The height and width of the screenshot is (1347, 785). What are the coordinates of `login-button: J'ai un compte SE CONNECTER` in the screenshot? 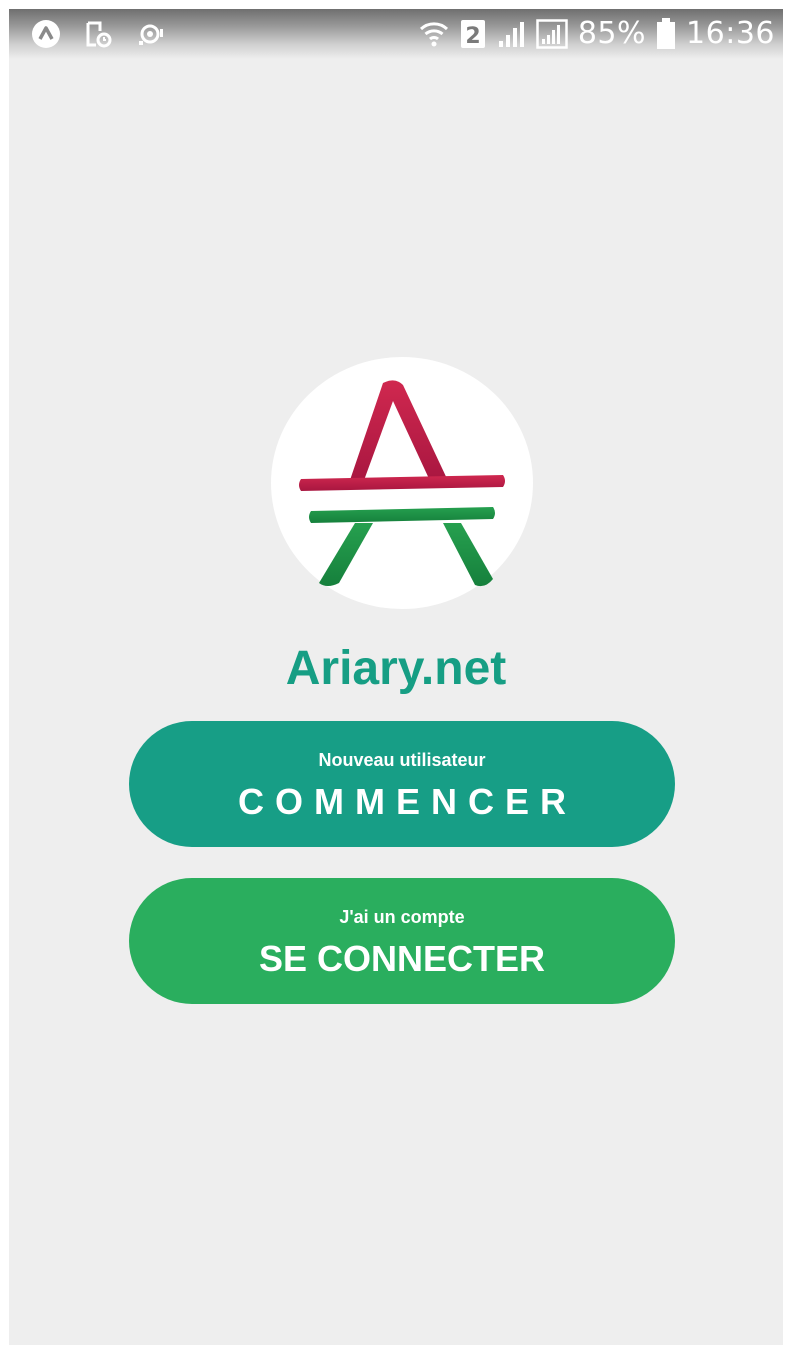 It's located at (402, 941).